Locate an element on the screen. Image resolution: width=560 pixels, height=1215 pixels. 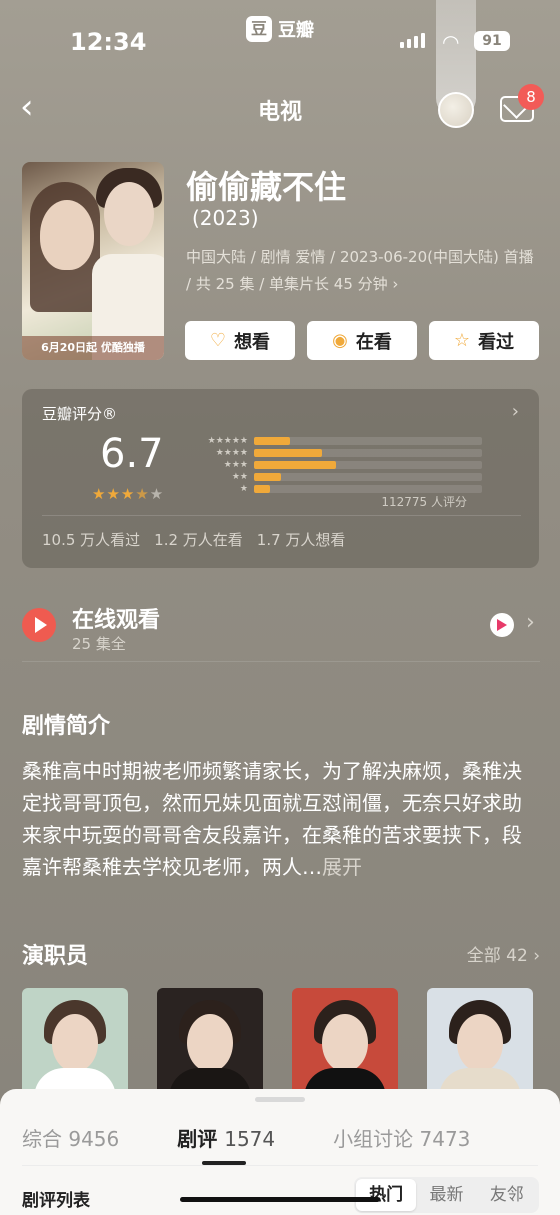
stat-watched: 10.5 万人看过 is located at coordinates (91, 540).